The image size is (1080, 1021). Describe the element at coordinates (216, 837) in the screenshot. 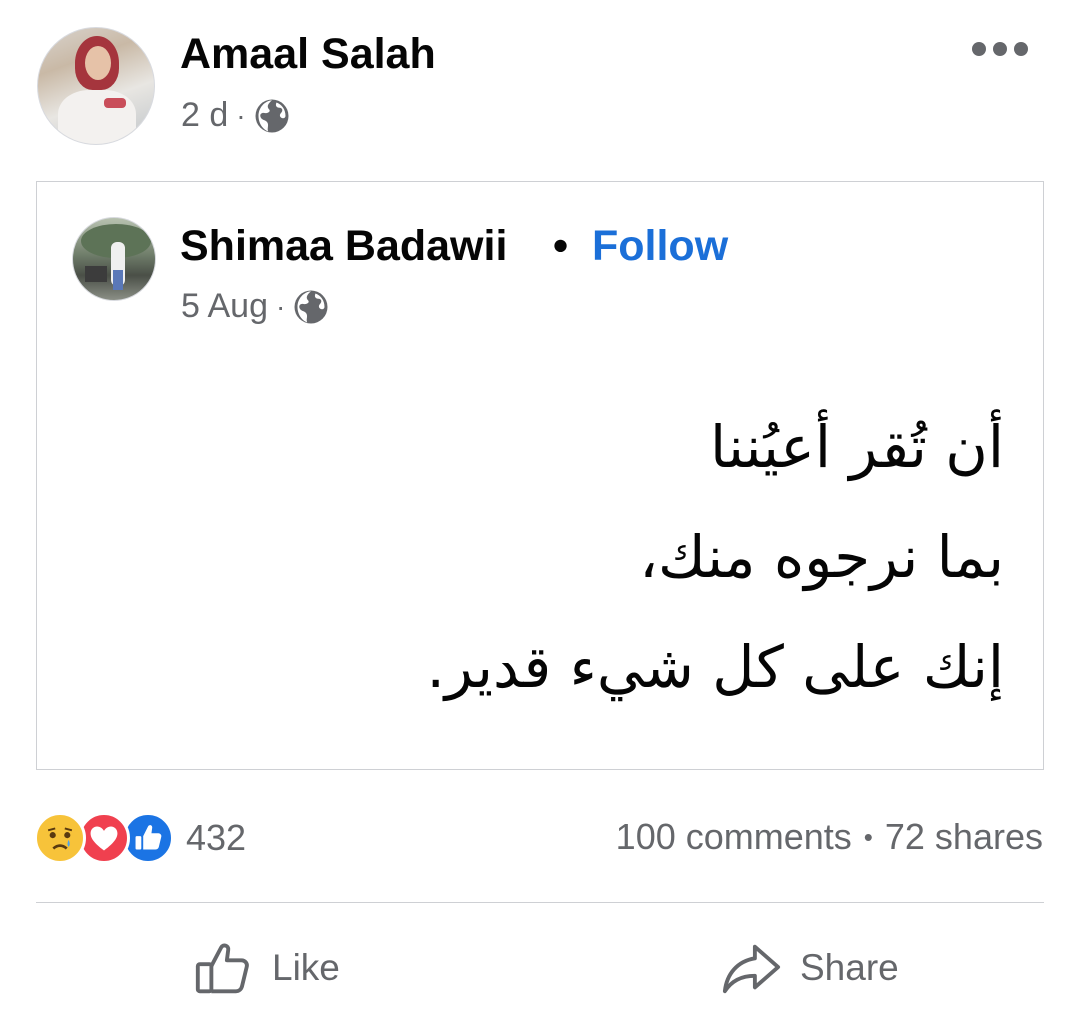

I see `reaction-count: 432` at that location.